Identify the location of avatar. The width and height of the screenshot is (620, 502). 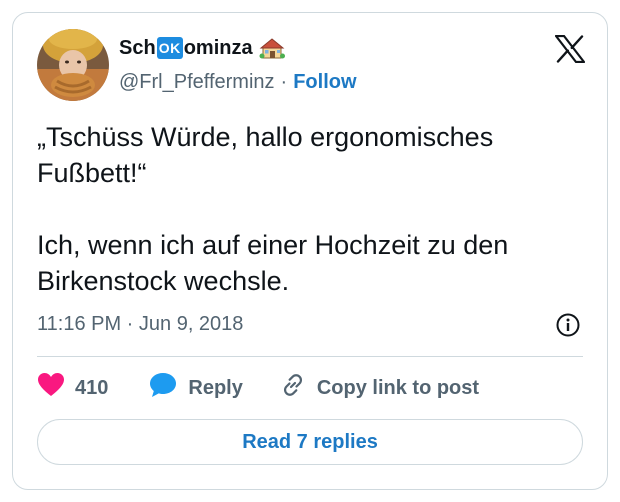
(73, 65).